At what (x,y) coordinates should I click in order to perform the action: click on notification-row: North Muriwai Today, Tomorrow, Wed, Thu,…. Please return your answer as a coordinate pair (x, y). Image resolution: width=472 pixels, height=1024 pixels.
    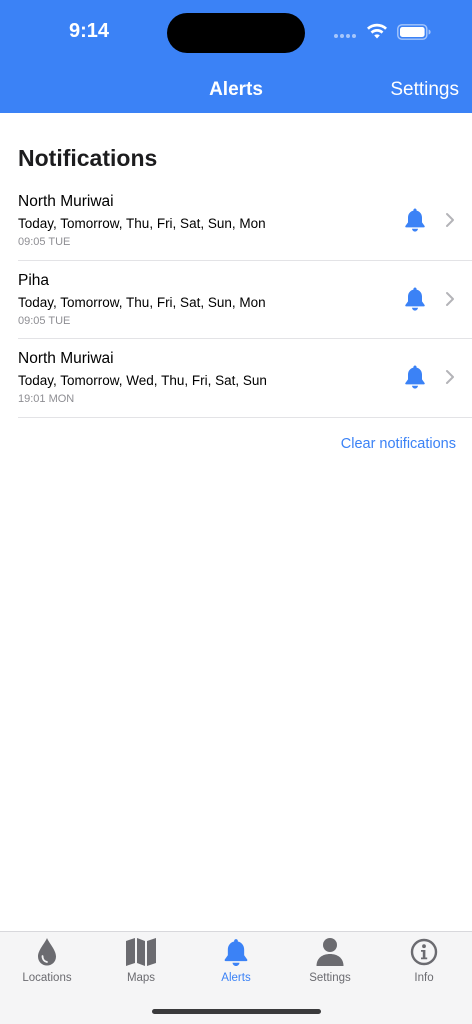
    Looking at the image, I should click on (245, 378).